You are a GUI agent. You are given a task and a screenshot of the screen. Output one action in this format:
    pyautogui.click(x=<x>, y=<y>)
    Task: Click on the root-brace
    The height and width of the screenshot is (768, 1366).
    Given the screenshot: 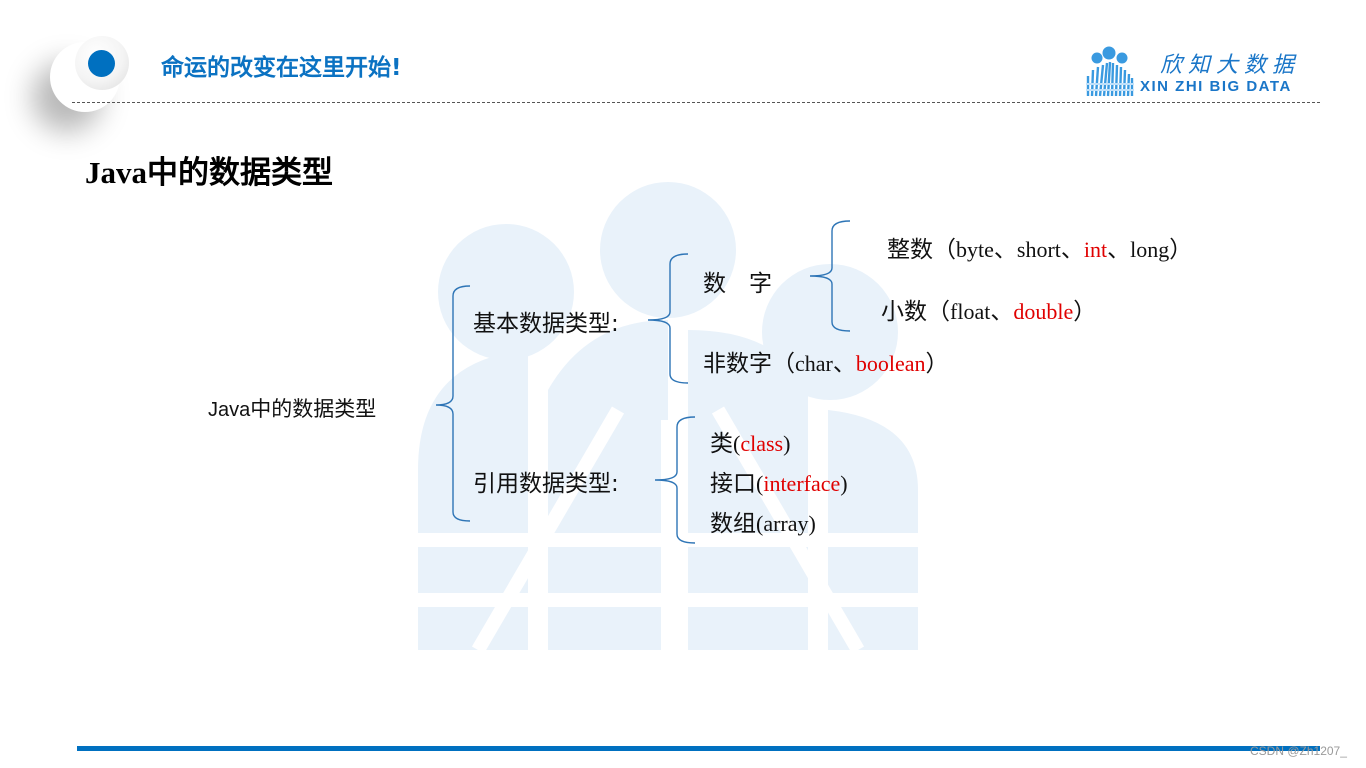 What is the action you would take?
    pyautogui.click(x=453, y=403)
    